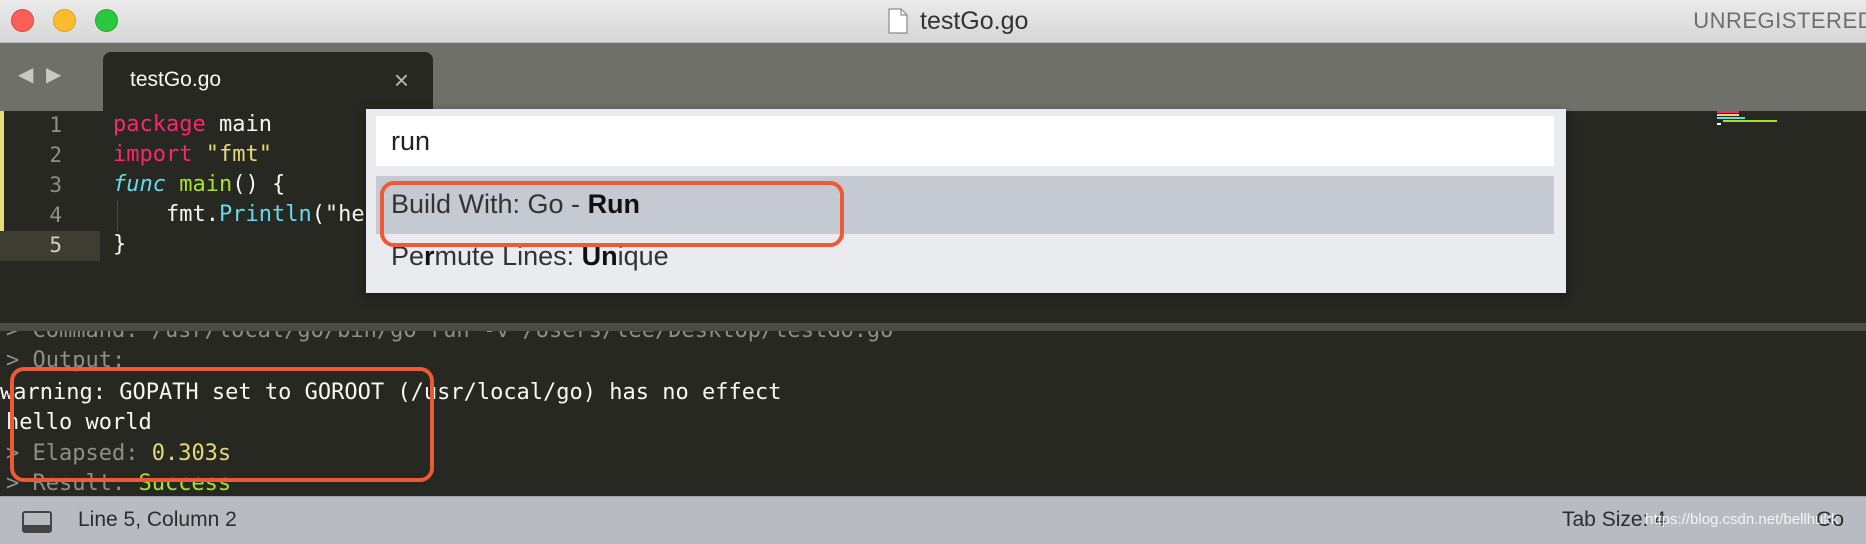 This screenshot has width=1866, height=544. I want to click on window-close-button, so click(22, 20).